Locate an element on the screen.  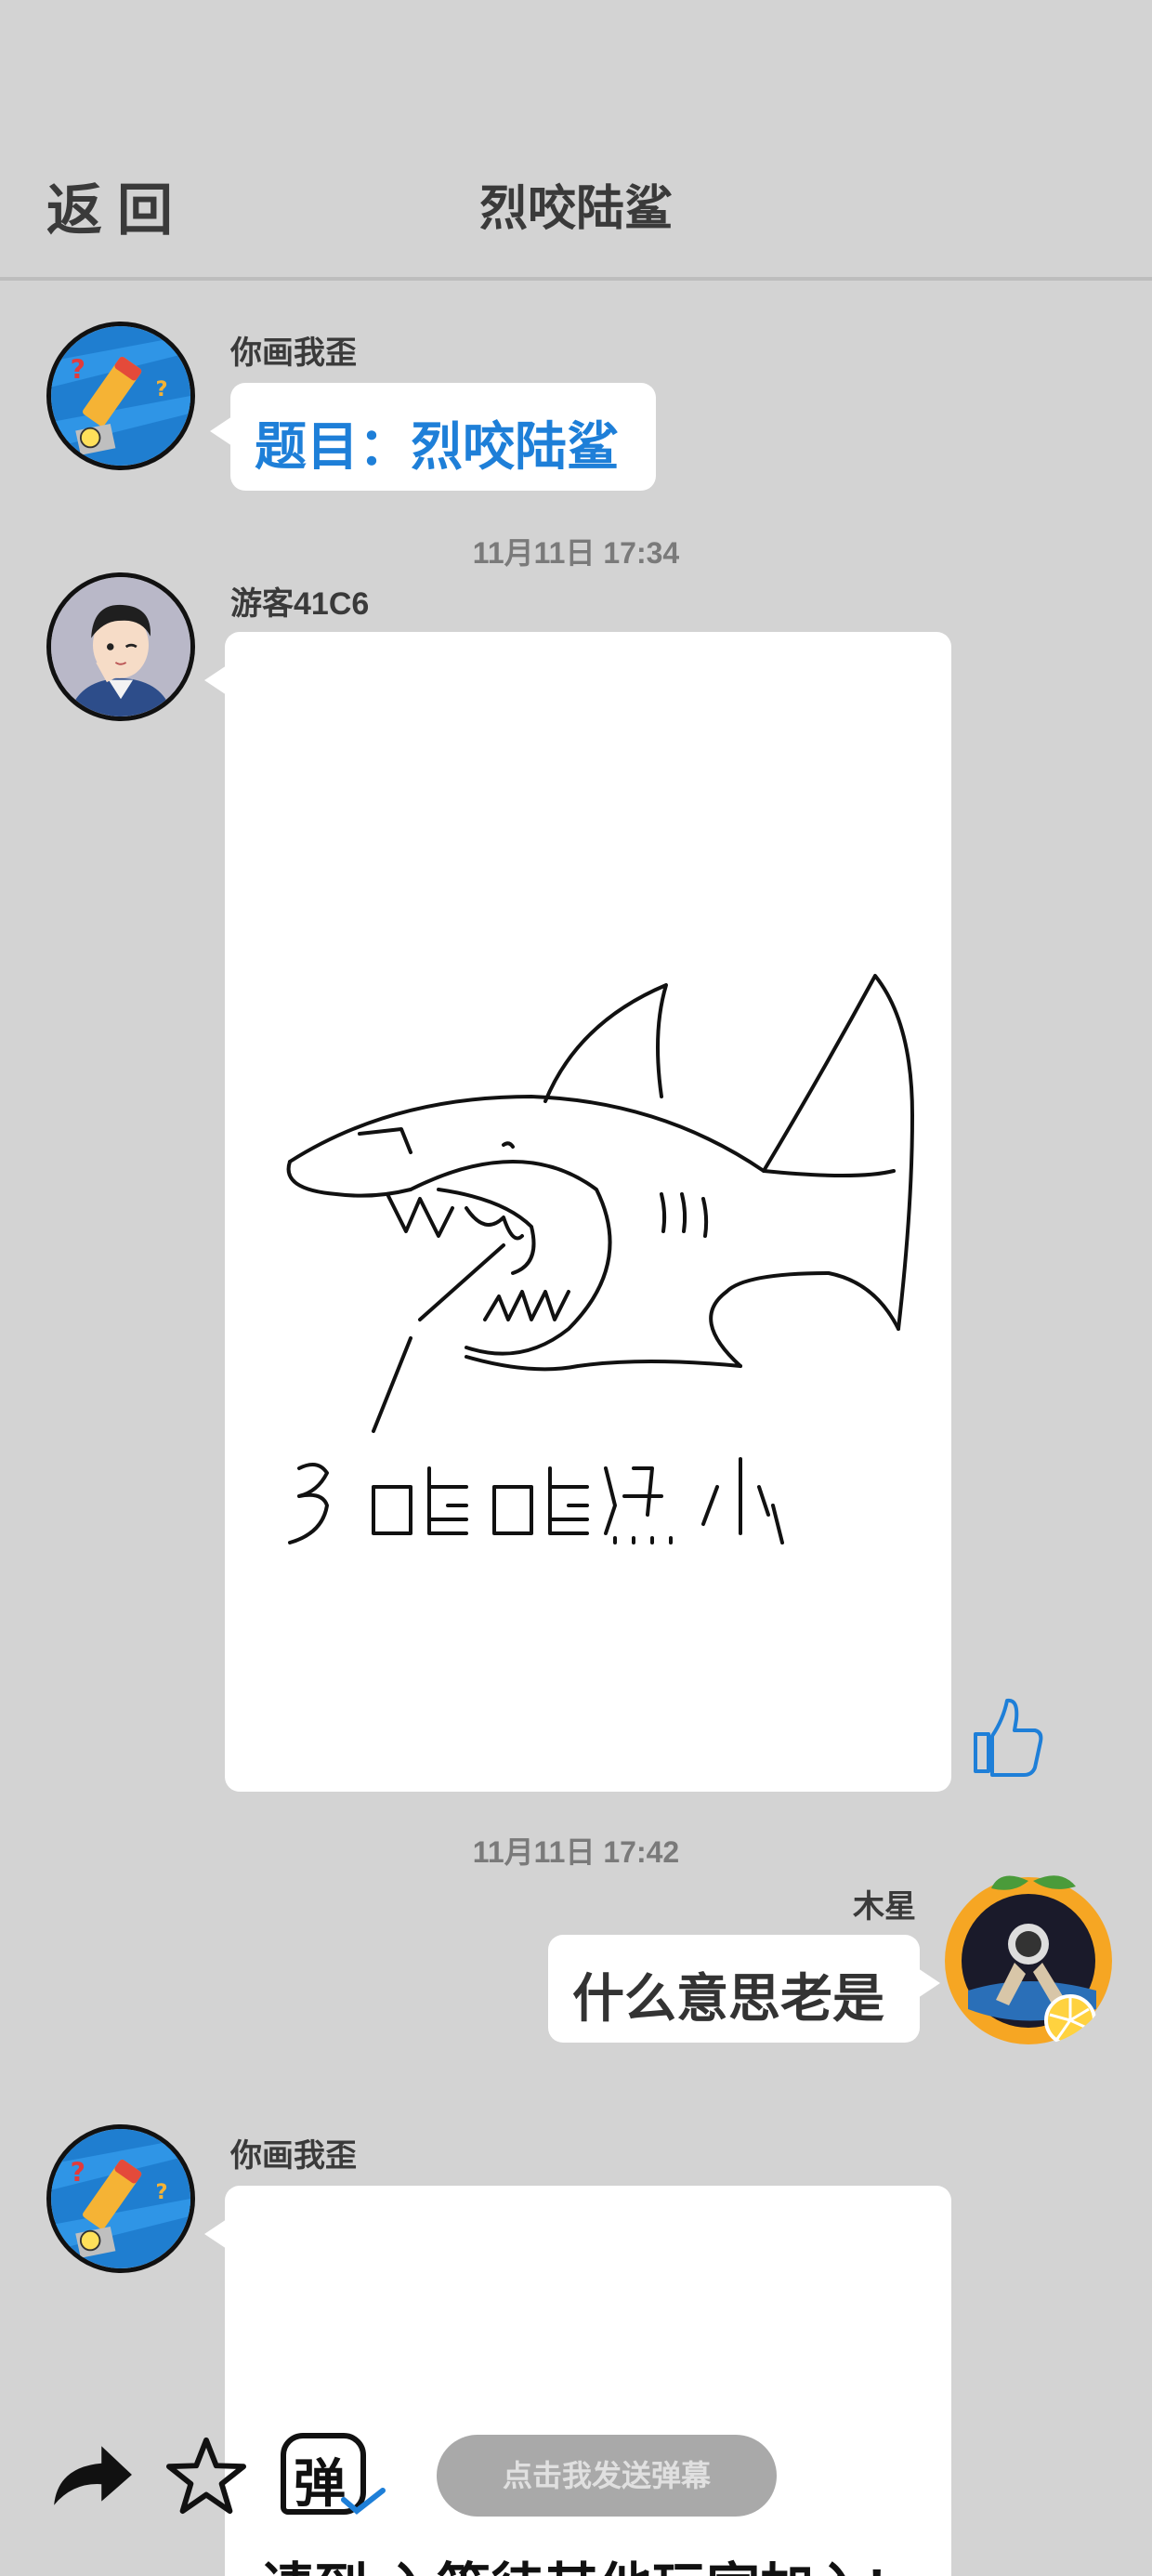
cartoon-boy-avatar-icon is located at coordinates (121, 646).